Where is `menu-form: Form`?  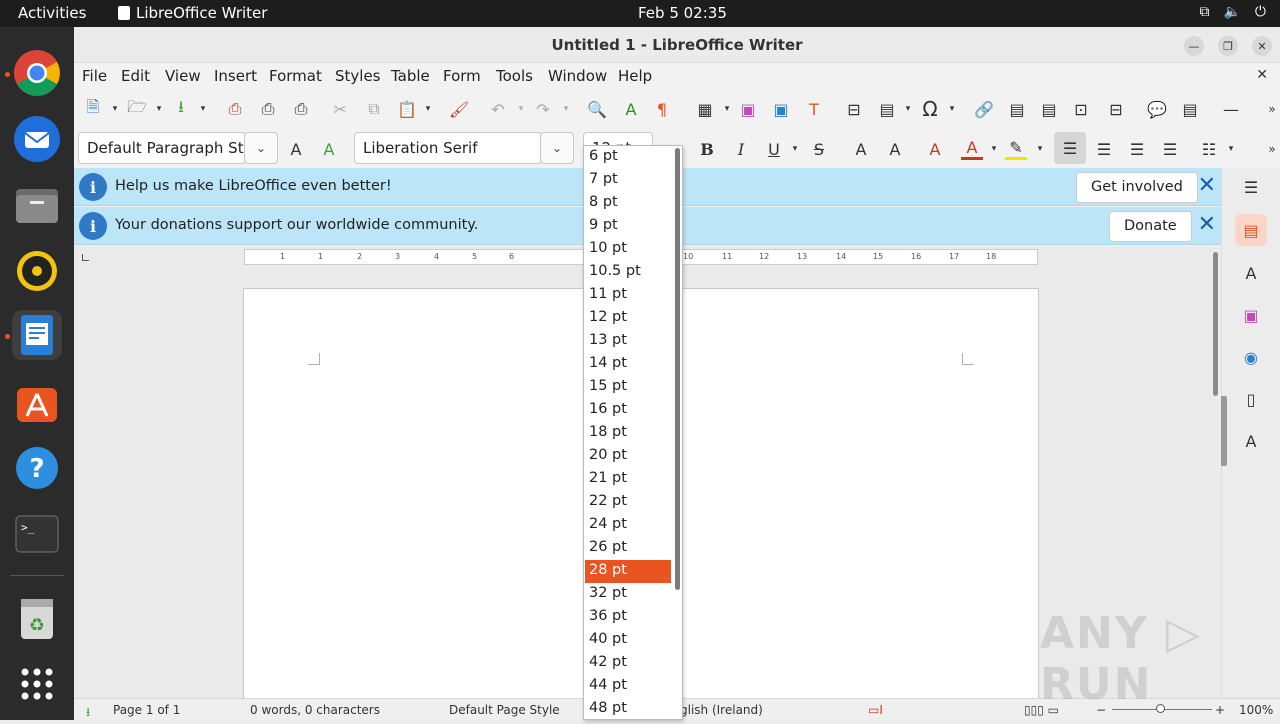 menu-form: Form is located at coordinates (462, 76).